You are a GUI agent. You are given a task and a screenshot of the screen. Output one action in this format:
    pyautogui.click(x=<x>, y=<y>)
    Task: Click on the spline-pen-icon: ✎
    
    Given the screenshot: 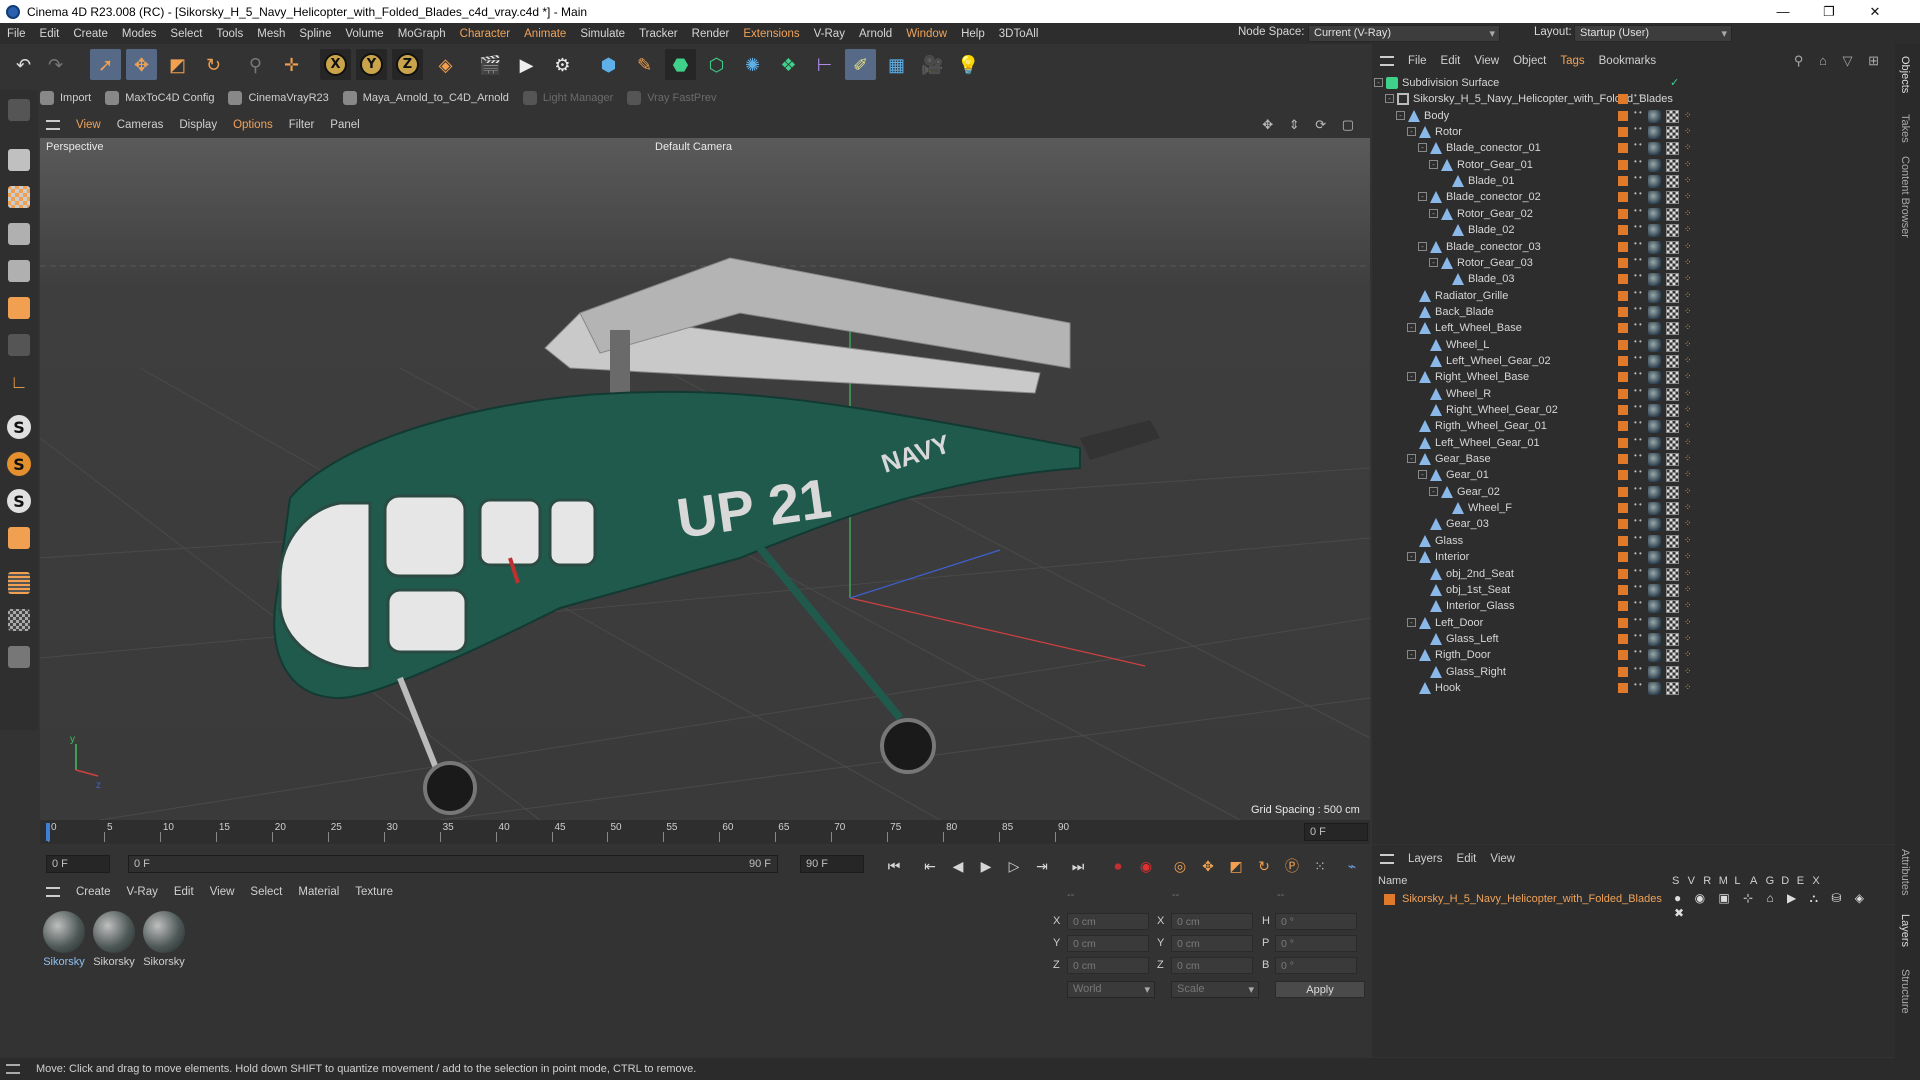 What is the action you would take?
    pyautogui.click(x=644, y=64)
    